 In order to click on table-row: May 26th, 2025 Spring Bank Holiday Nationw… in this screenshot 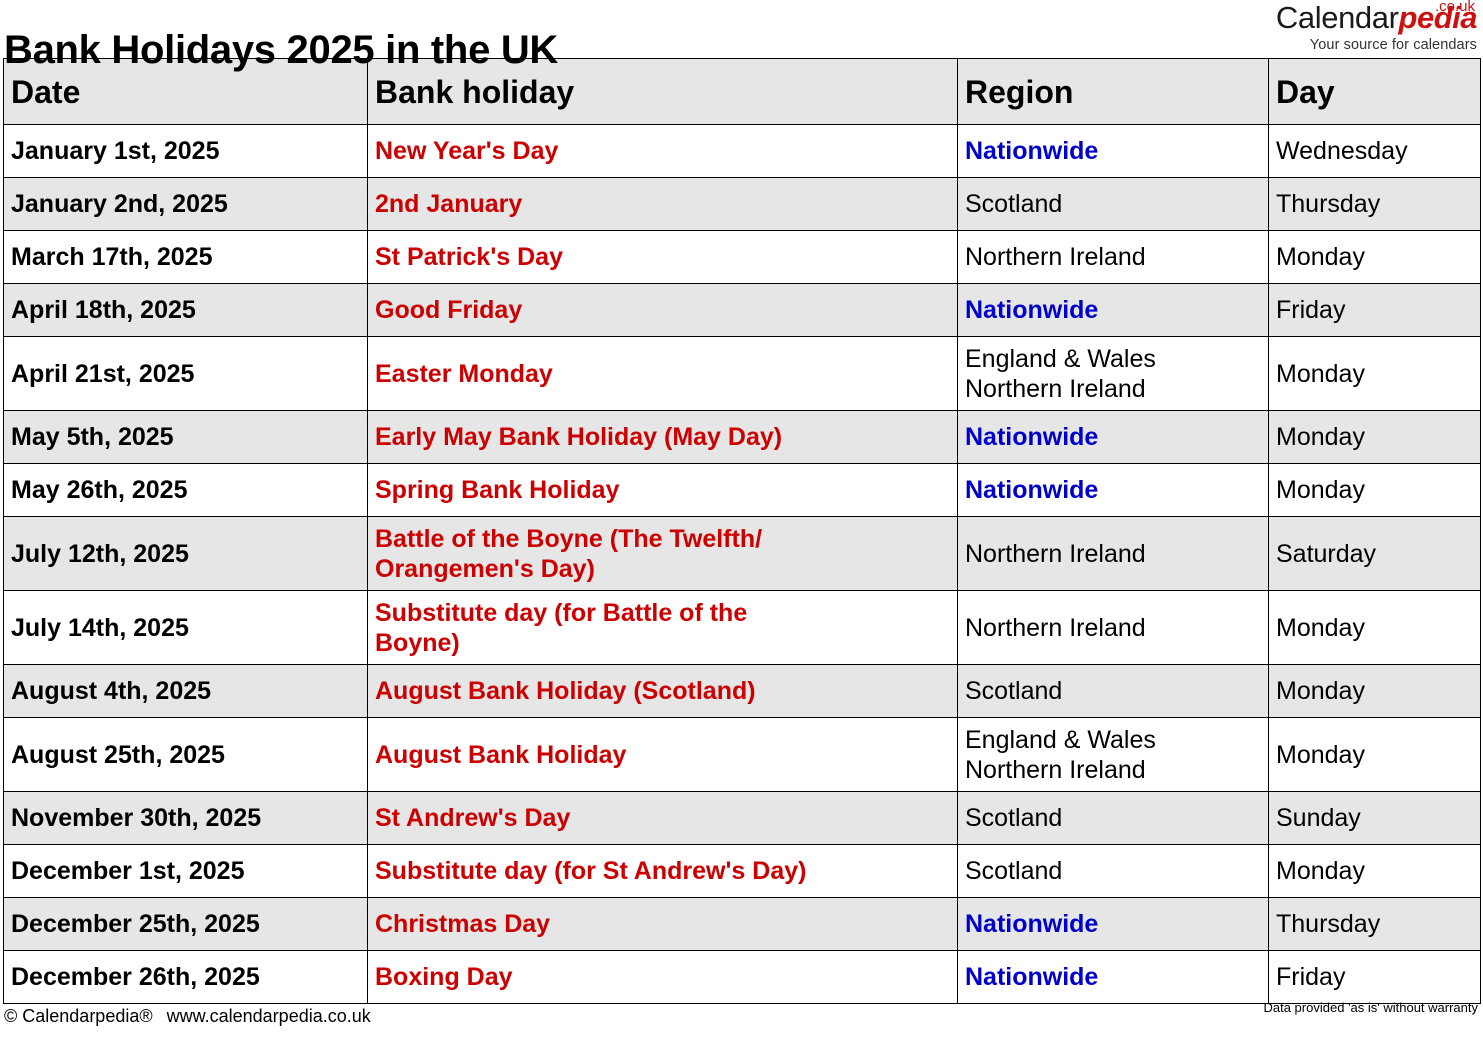, I will do `click(742, 490)`.